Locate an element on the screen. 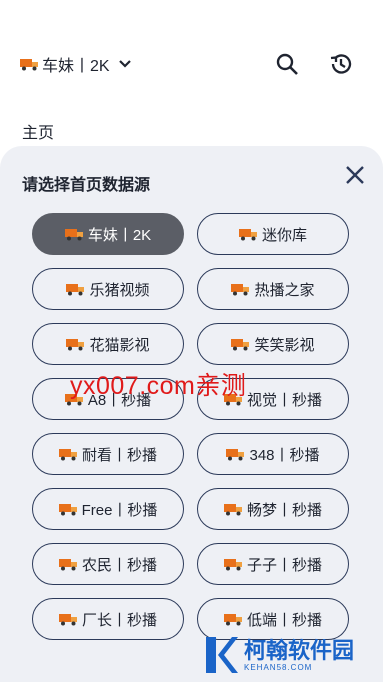  source-chip: 乐猪视频 is located at coordinates (108, 289).